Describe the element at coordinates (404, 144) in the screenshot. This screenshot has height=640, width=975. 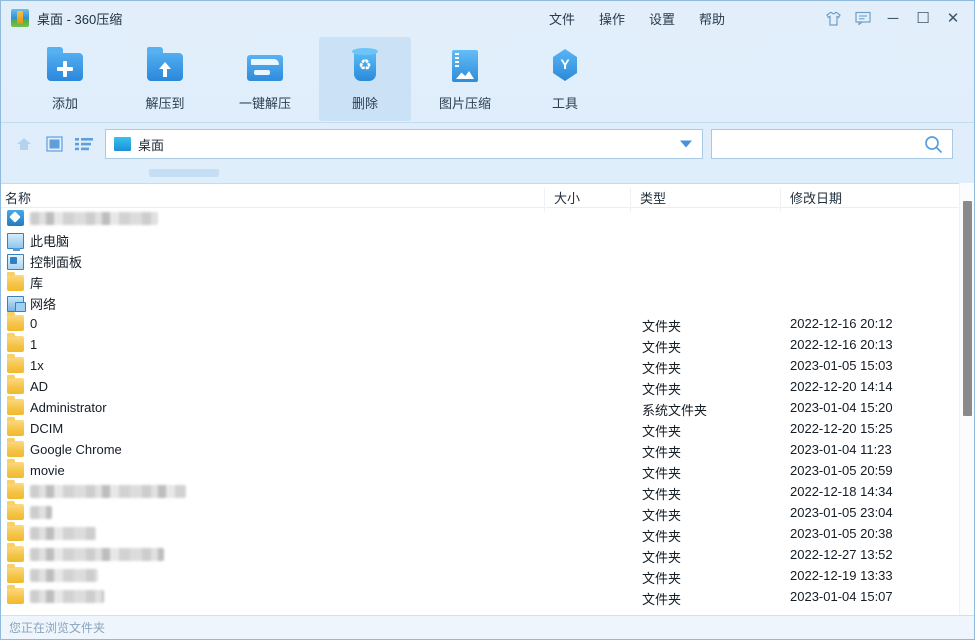
I see `path-combobox: 桌面` at that location.